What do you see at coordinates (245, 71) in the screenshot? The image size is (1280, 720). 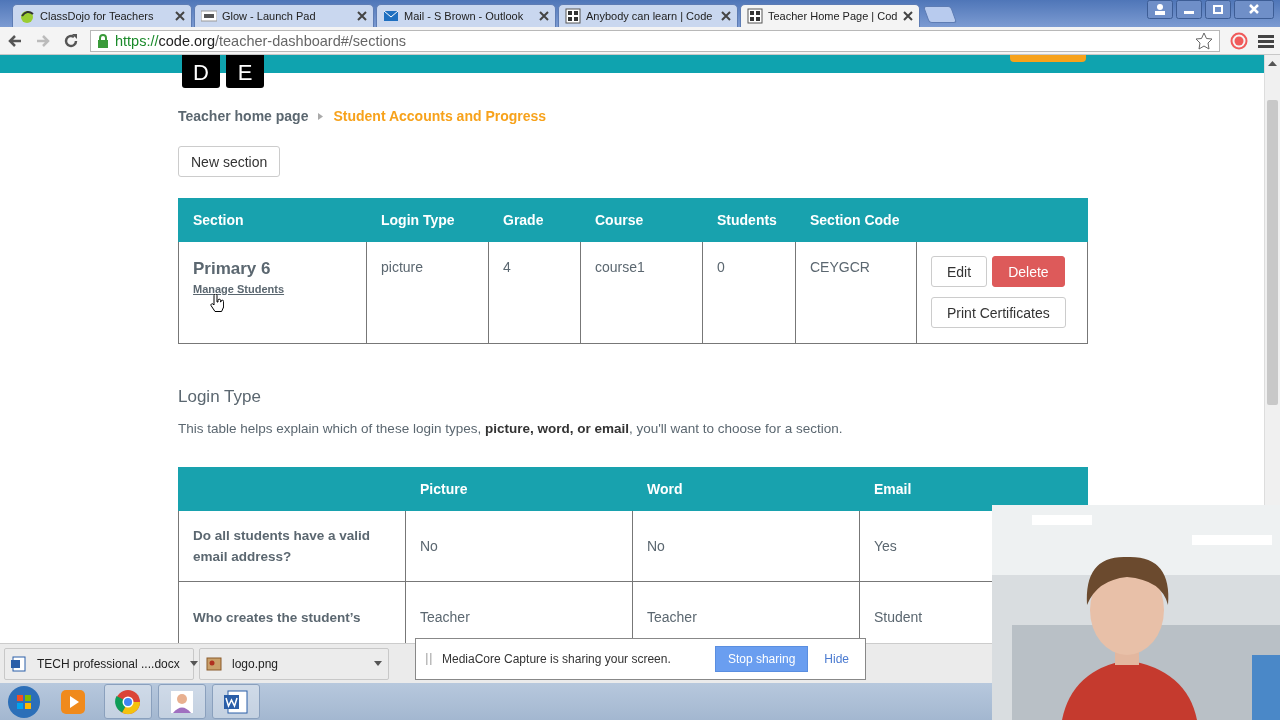 I see `logo-tile: E` at bounding box center [245, 71].